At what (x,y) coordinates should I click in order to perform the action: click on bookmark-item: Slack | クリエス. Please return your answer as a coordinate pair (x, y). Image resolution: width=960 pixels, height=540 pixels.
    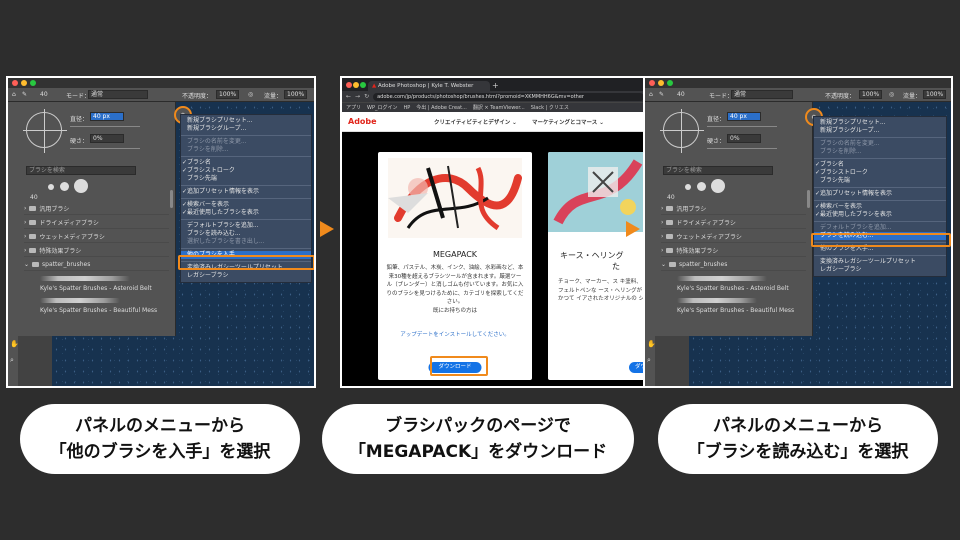
    Looking at the image, I should click on (550, 107).